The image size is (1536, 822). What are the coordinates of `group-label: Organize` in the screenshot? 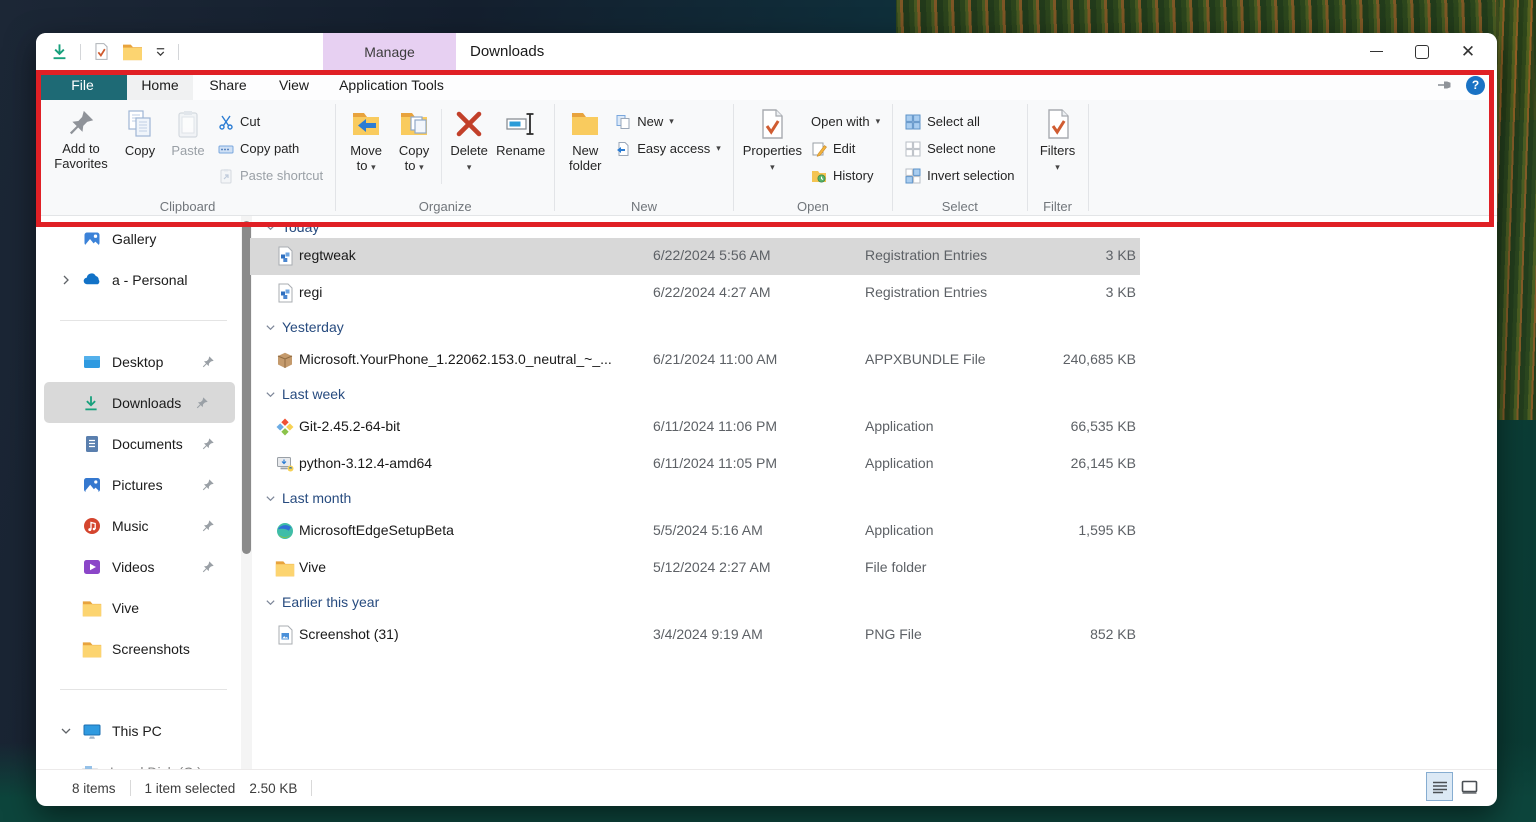 It's located at (445, 206).